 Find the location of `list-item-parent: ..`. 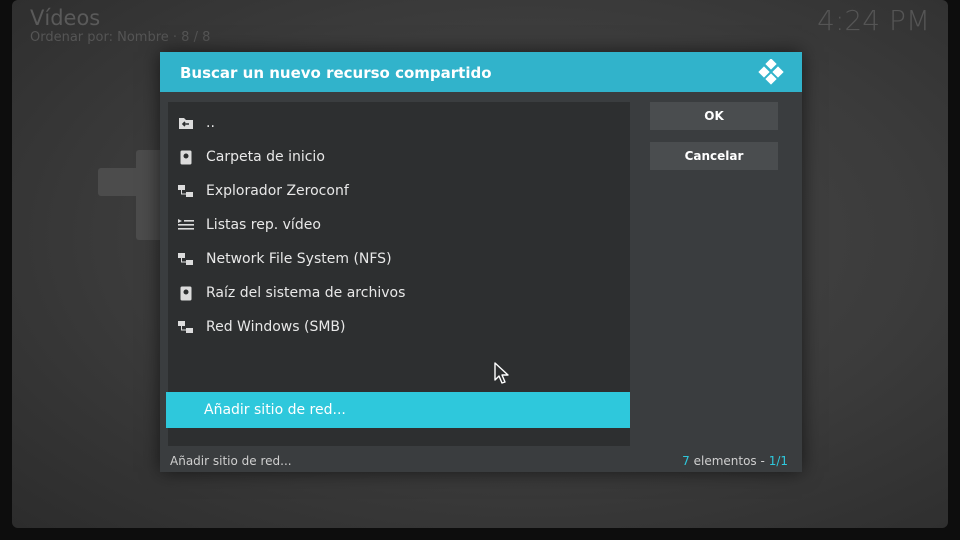

list-item-parent: .. is located at coordinates (399, 123).